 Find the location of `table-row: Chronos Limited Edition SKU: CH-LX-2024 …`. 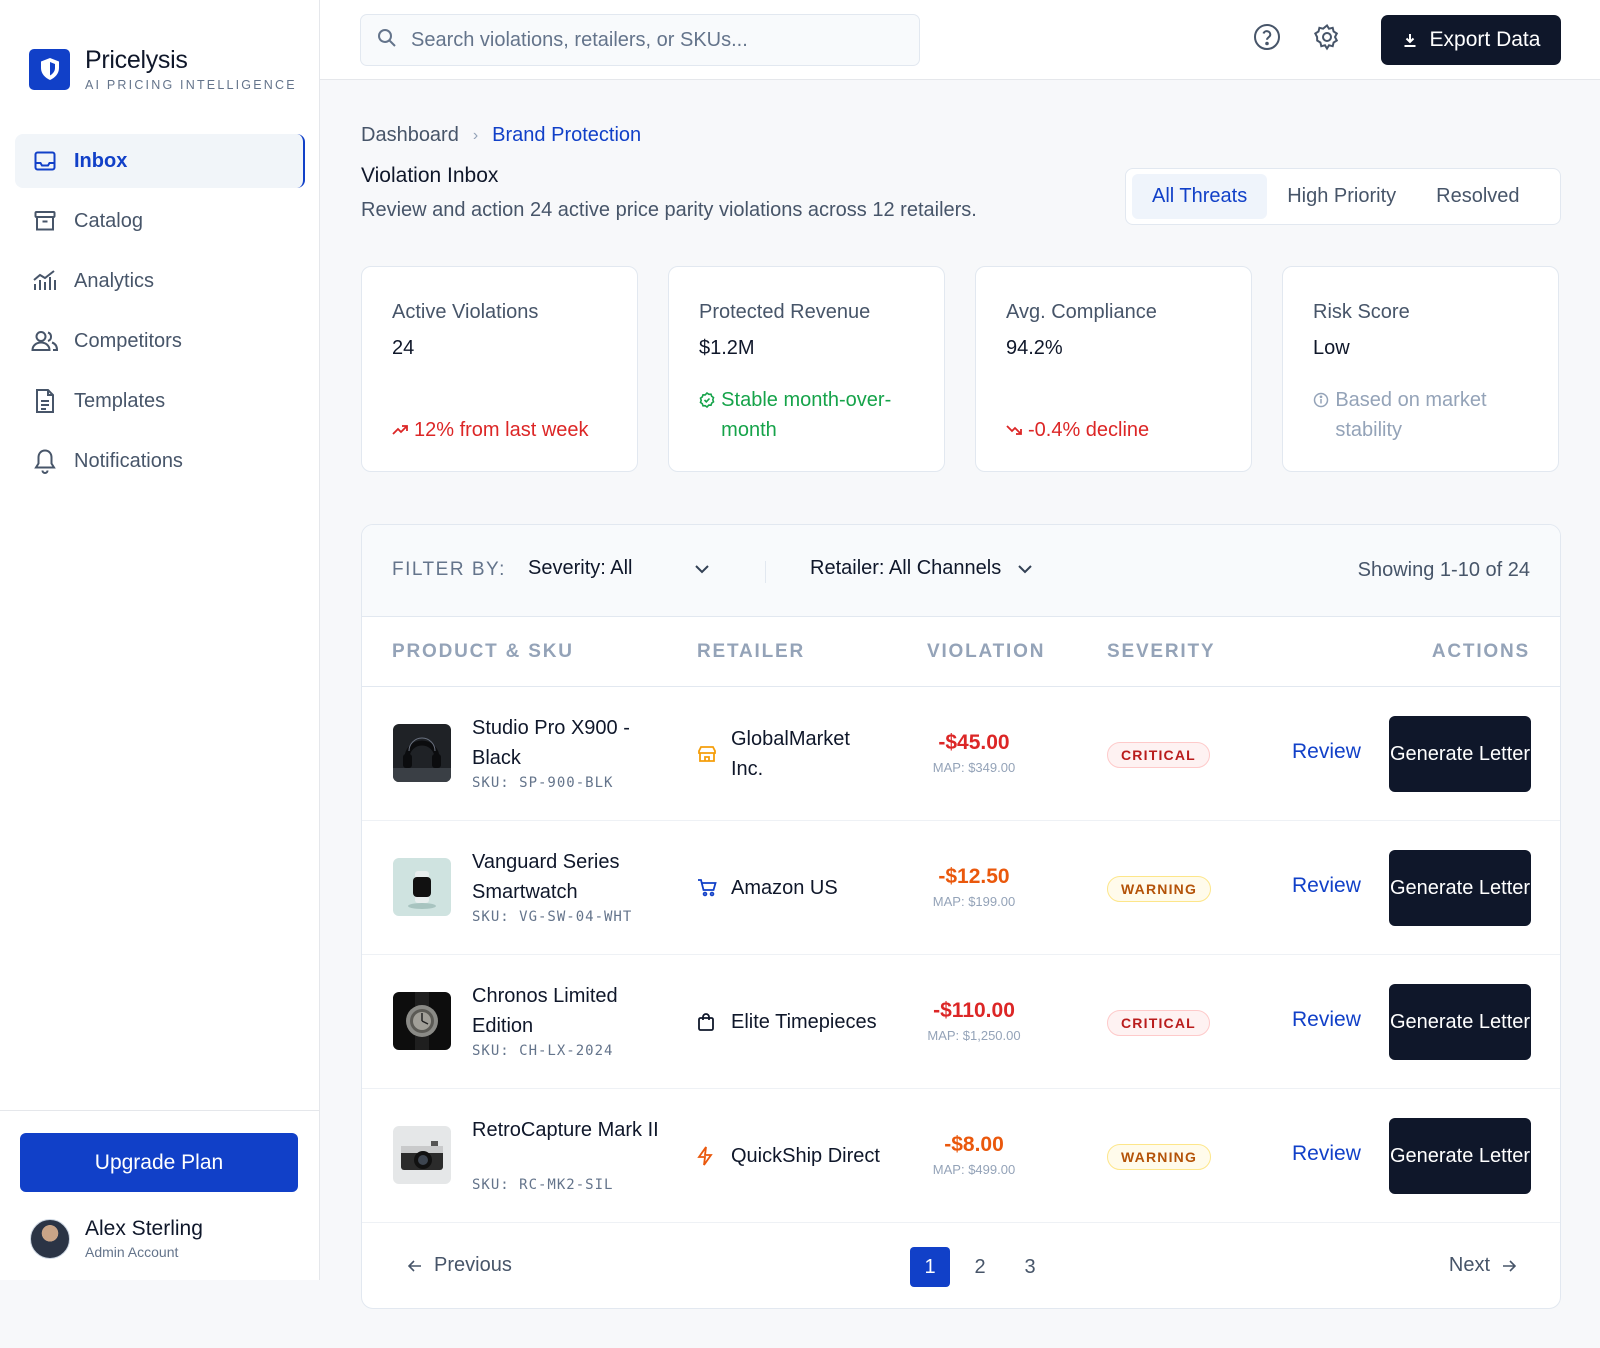

table-row: Chronos Limited Edition SKU: CH-LX-2024 … is located at coordinates (961, 1022).